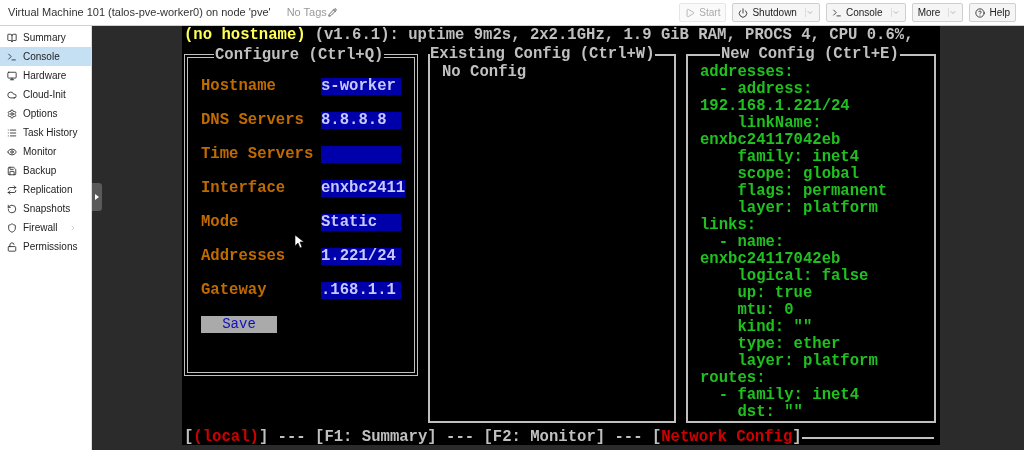 This screenshot has width=1024, height=450. Describe the element at coordinates (12, 227) in the screenshot. I see `shield-icon` at that location.